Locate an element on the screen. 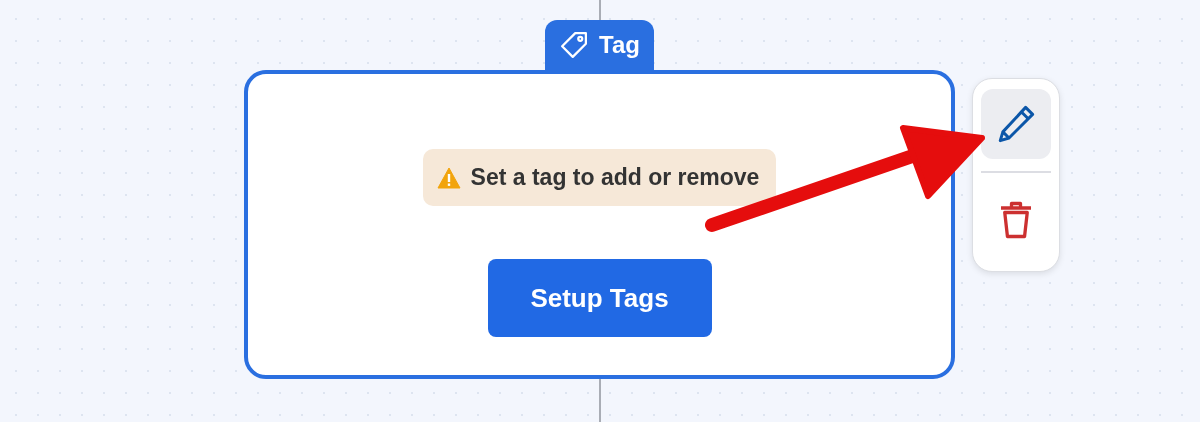 The width and height of the screenshot is (1200, 422). setup-tags-button: Setup Tags is located at coordinates (599, 298).